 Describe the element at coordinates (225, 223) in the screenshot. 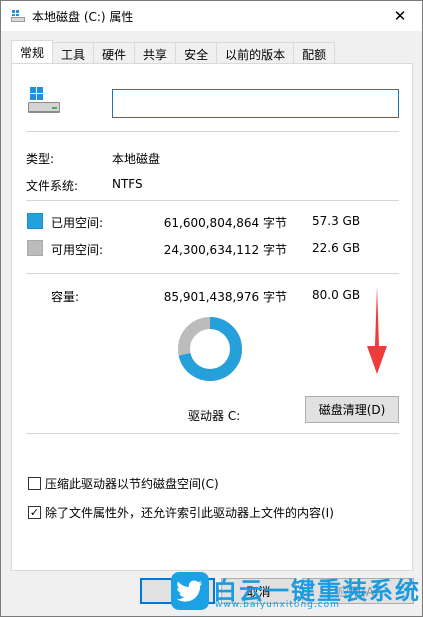

I see `used-space-bytes: 61,600,804,864 字节` at that location.